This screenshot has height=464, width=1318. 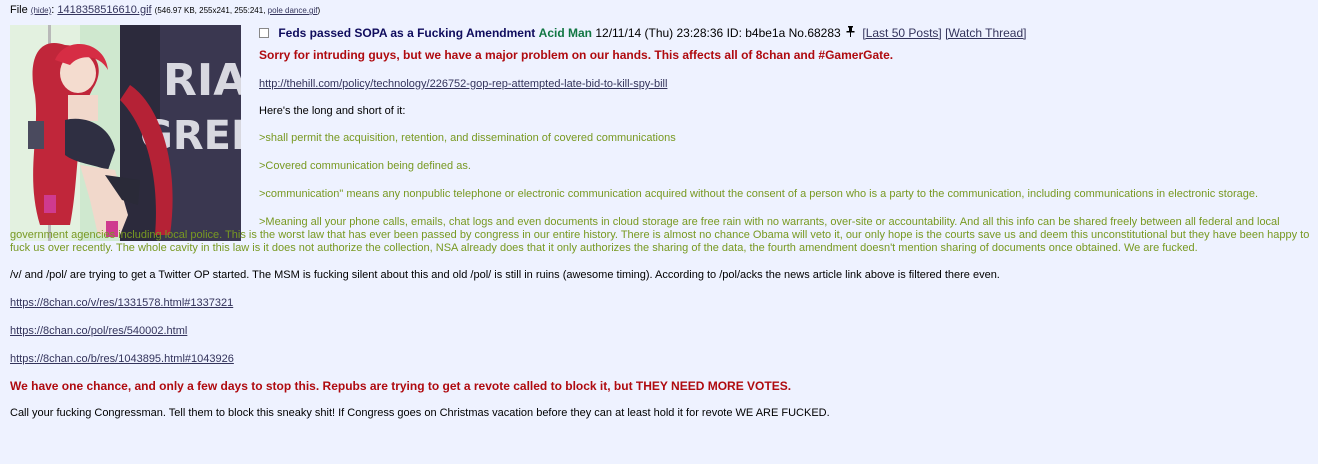 What do you see at coordinates (365, 166) in the screenshot?
I see `greentext-2: >Covered communication being defined as.` at bounding box center [365, 166].